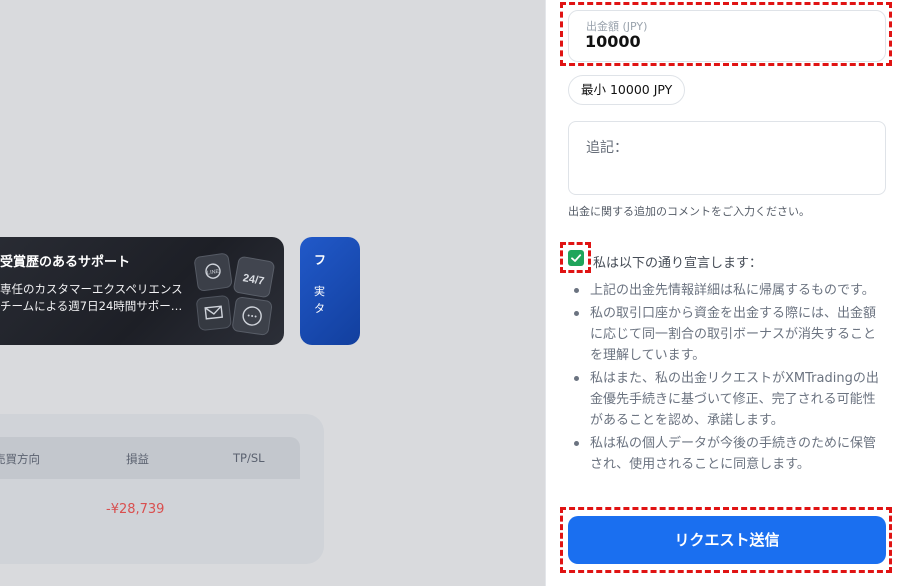 This screenshot has width=900, height=586. I want to click on minimum-amount-chip: 最小 10000 JPY, so click(627, 90).